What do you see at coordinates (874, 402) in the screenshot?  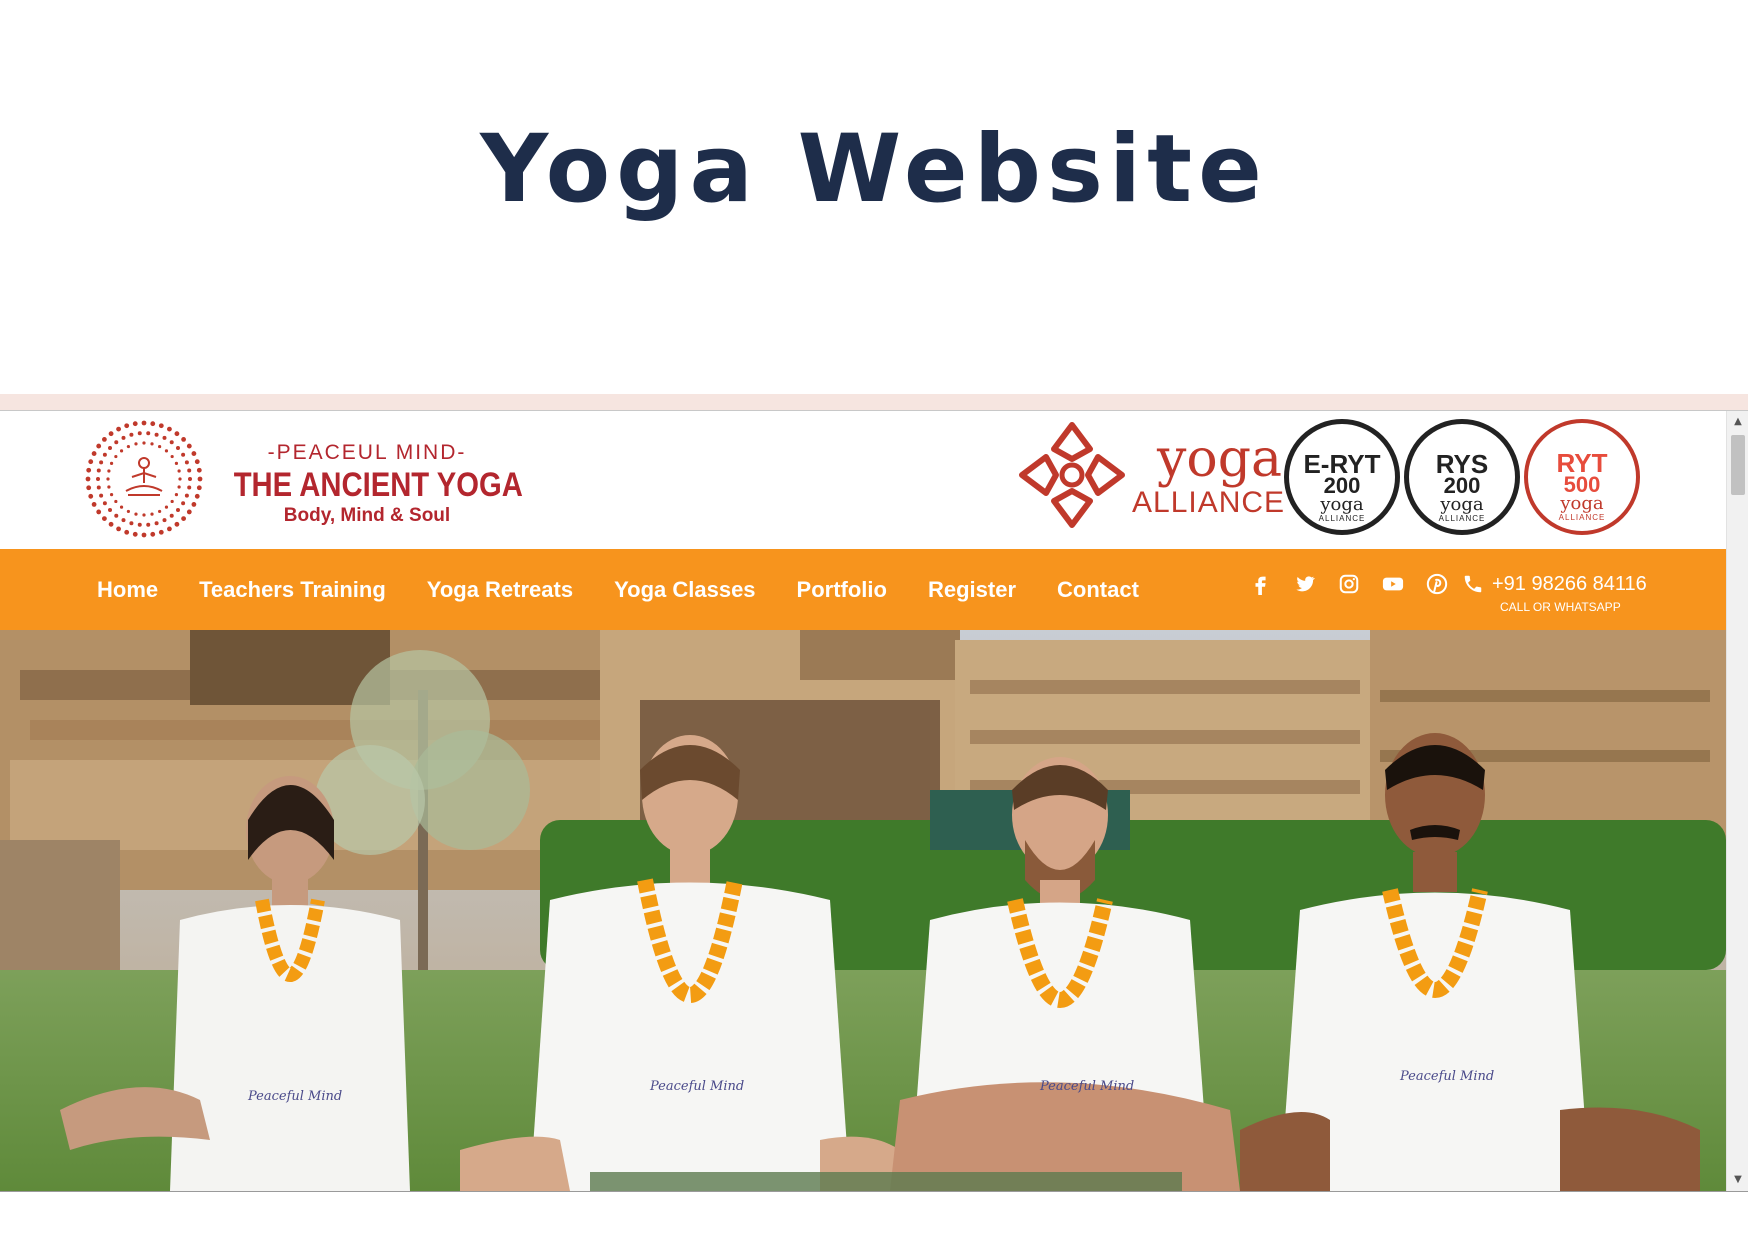 I see `screenshot-frame-border` at bounding box center [874, 402].